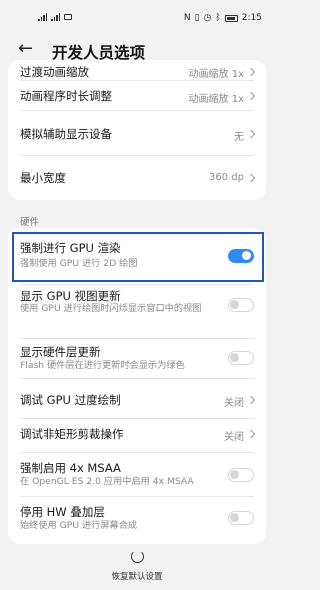 Image resolution: width=320 pixels, height=590 pixels. What do you see at coordinates (223, 18) in the screenshot?
I see `status-right-icons: N ▯ ◷ ᛒ 2:15` at bounding box center [223, 18].